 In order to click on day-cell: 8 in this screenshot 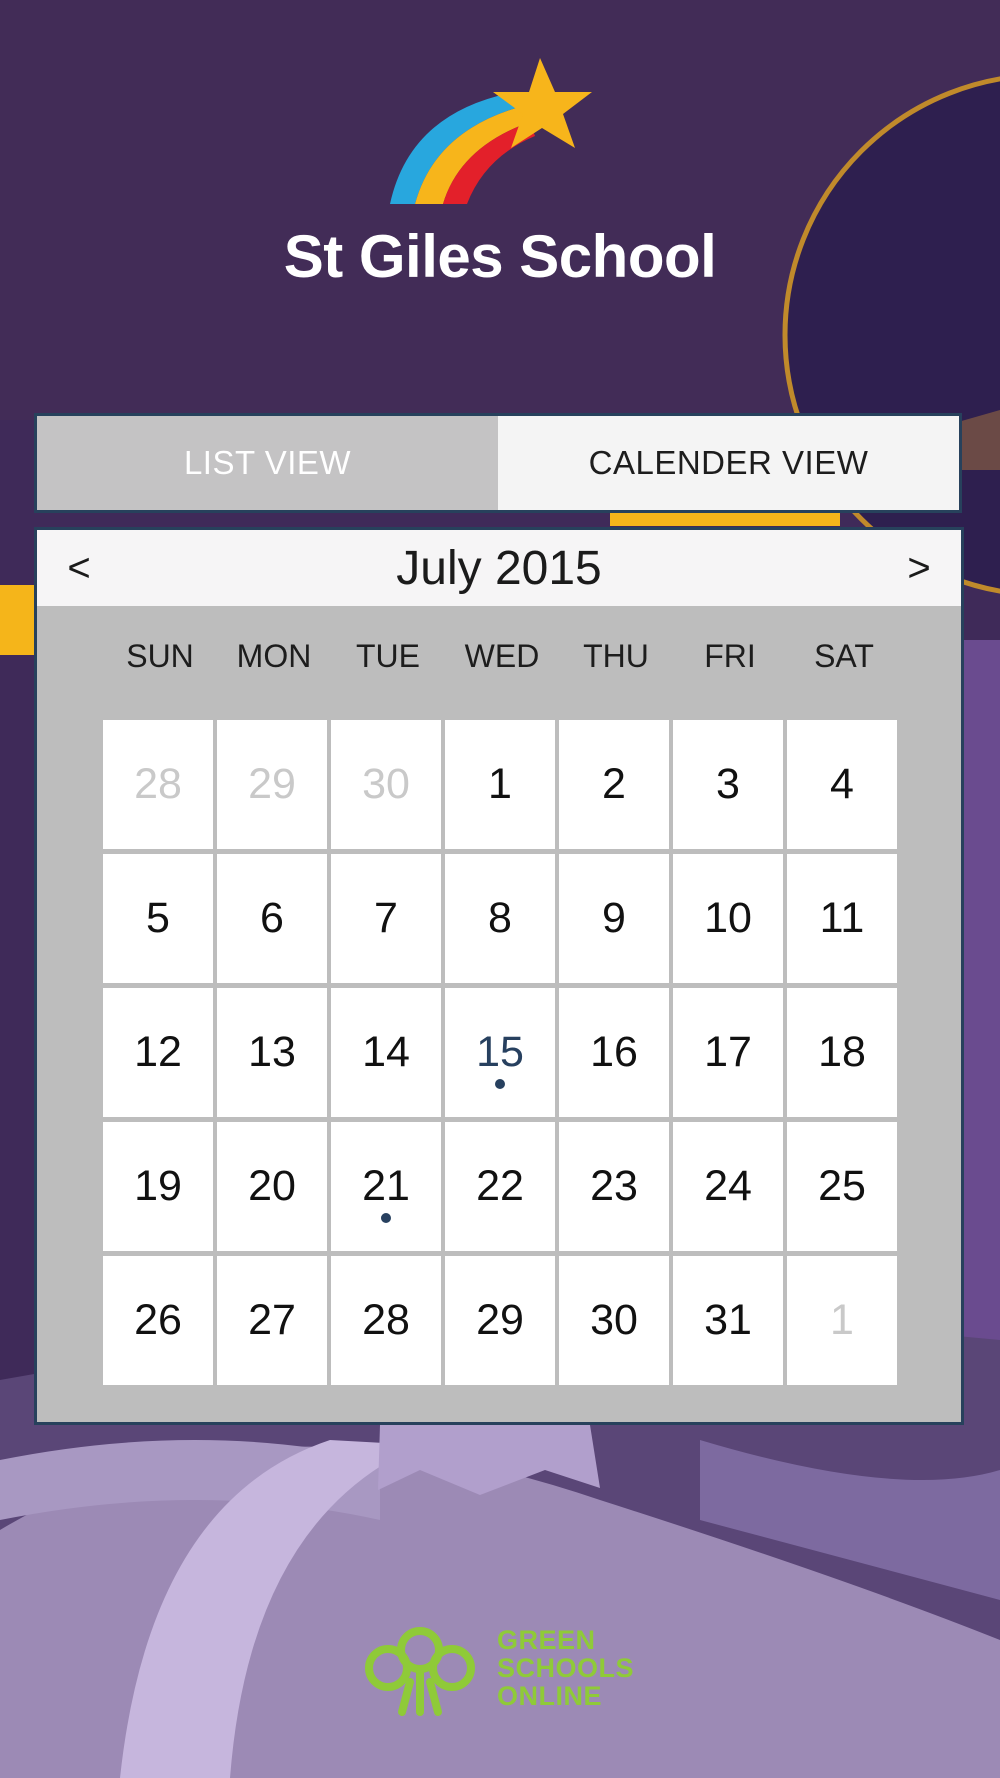, I will do `click(500, 918)`.